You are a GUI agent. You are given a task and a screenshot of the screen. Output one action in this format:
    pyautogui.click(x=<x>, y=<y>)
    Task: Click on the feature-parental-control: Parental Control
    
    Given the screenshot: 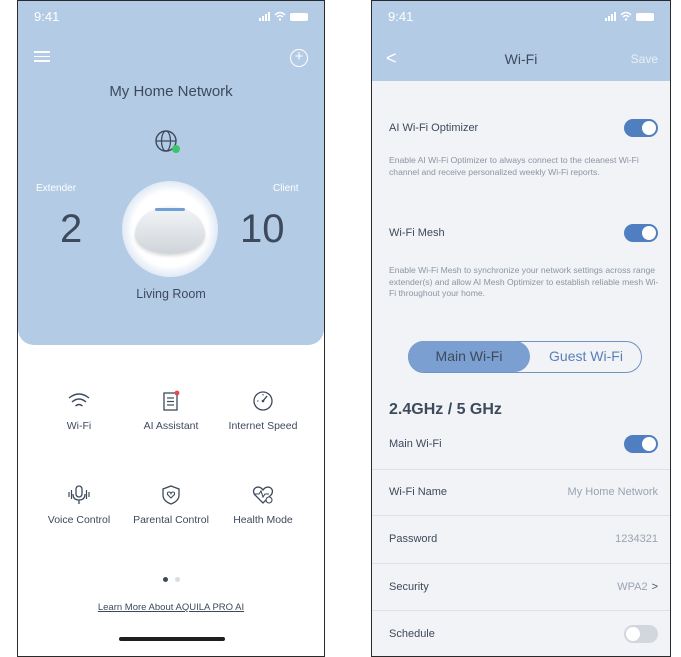 What is the action you would take?
    pyautogui.click(x=171, y=505)
    